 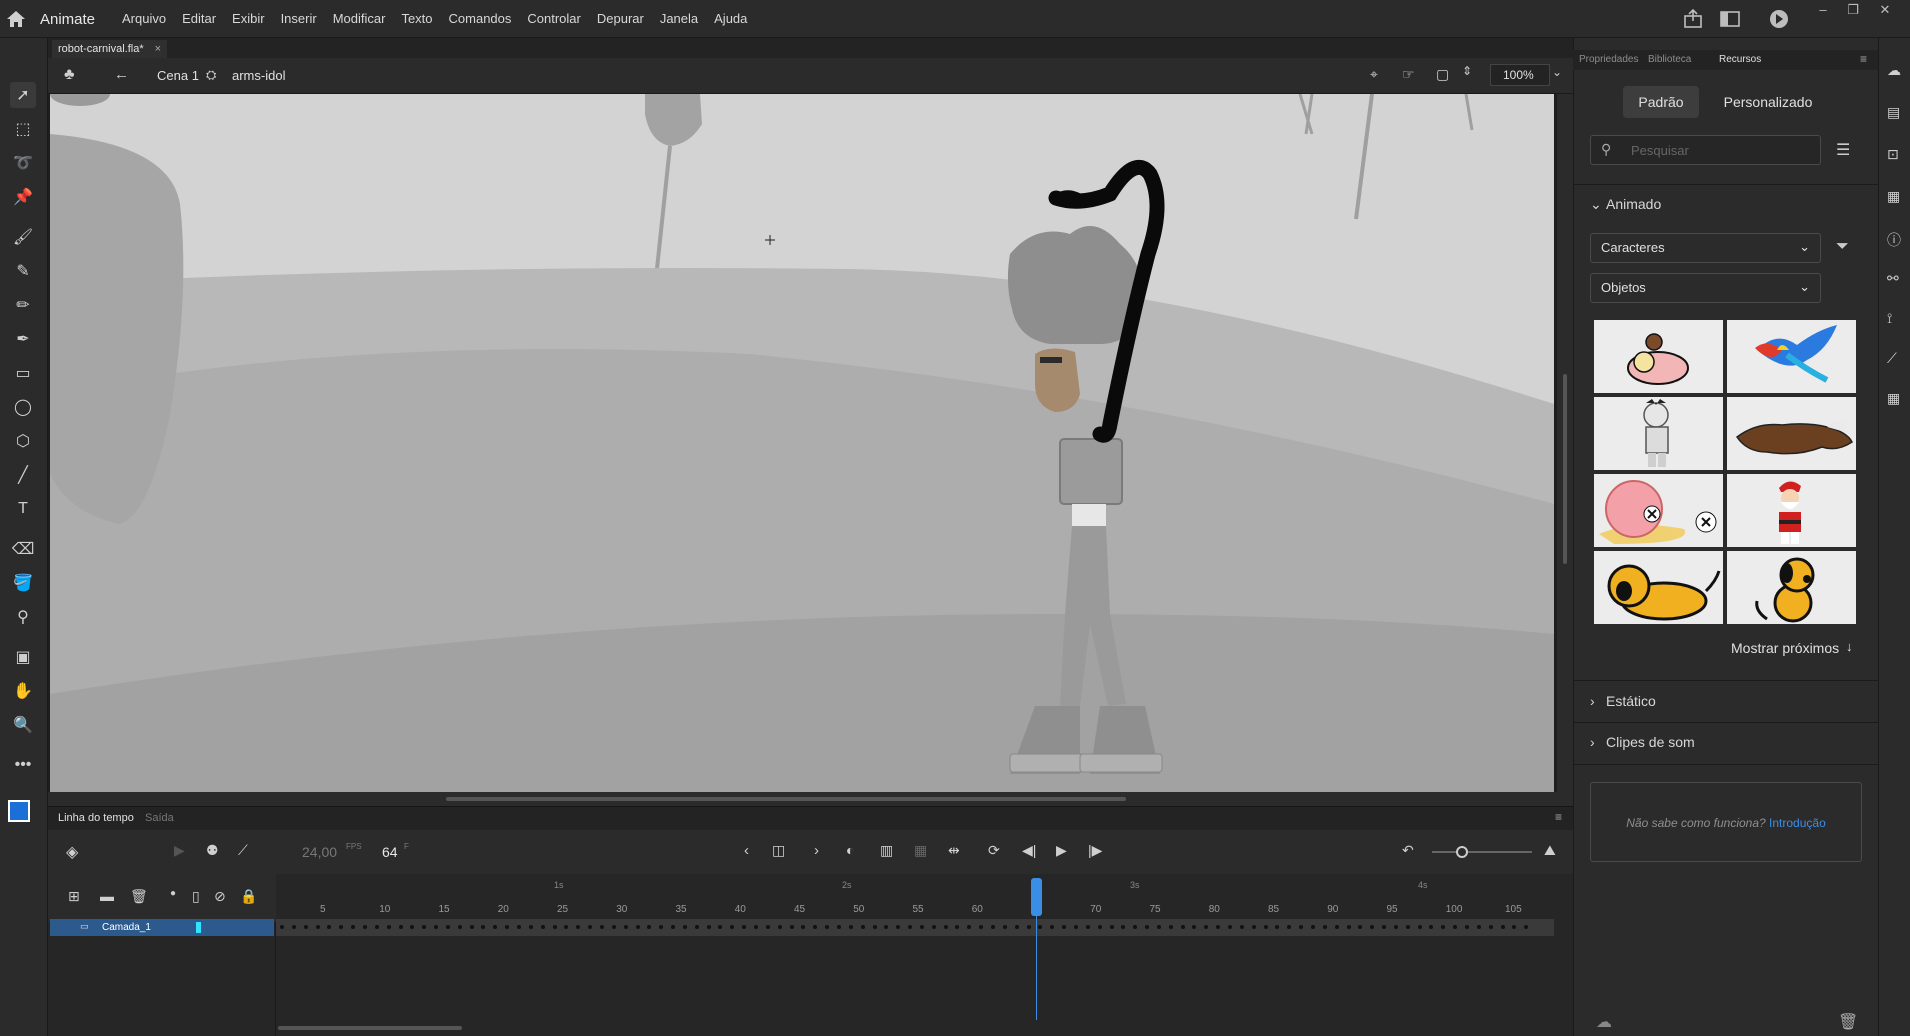 I want to click on eyedropper-tool-icon: ⚲, so click(x=23, y=617).